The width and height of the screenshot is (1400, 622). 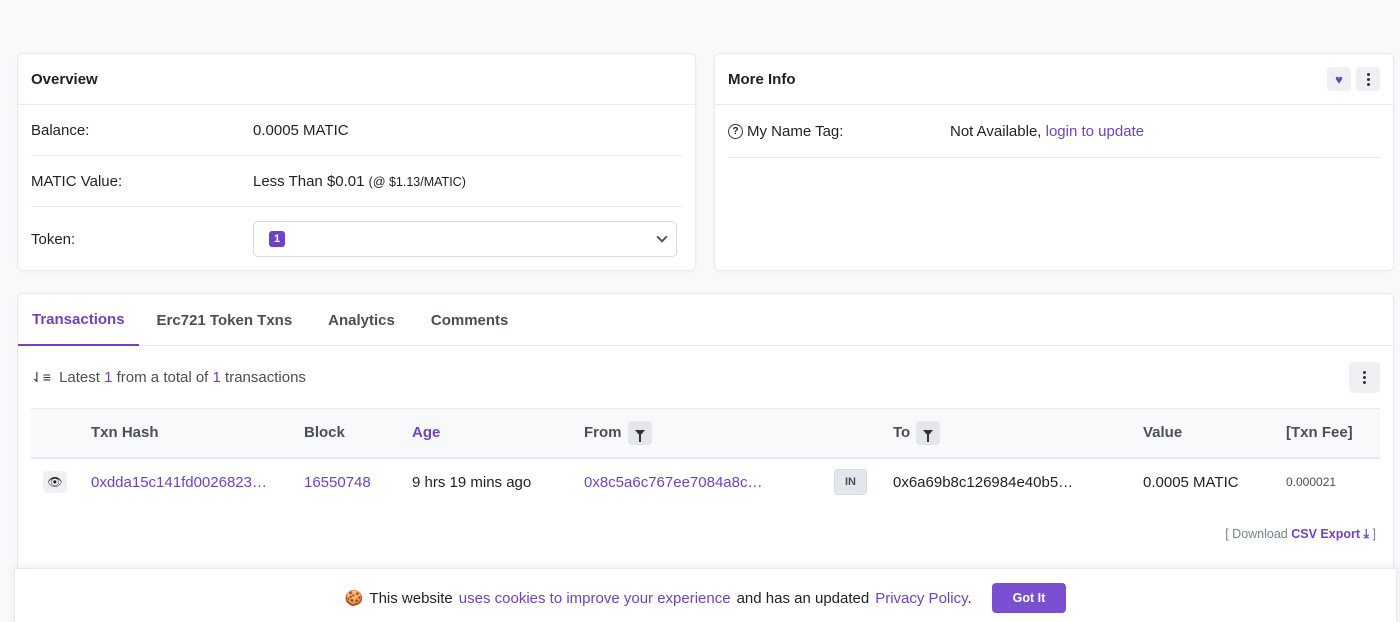 I want to click on name-tag-label-wrap: ? My Name Tag:, so click(x=839, y=131).